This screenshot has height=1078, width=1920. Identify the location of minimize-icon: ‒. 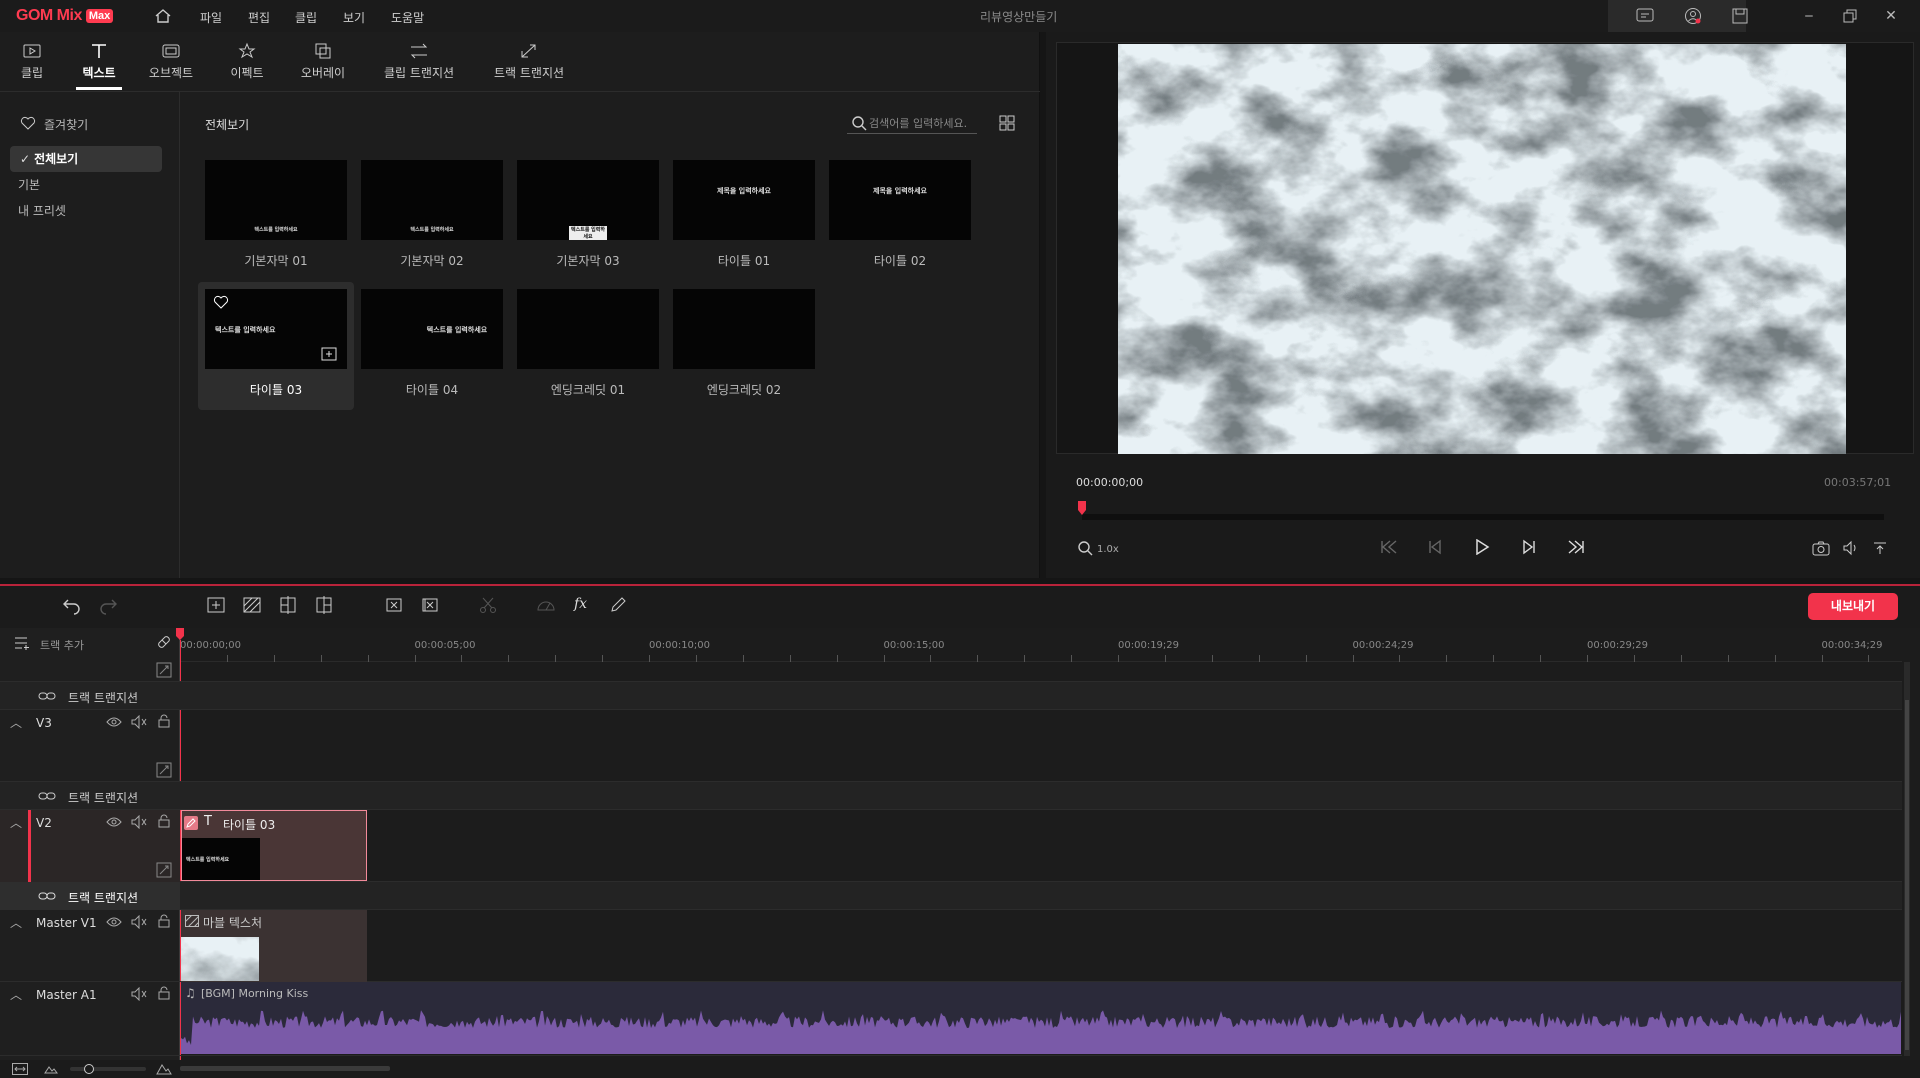
(1809, 16).